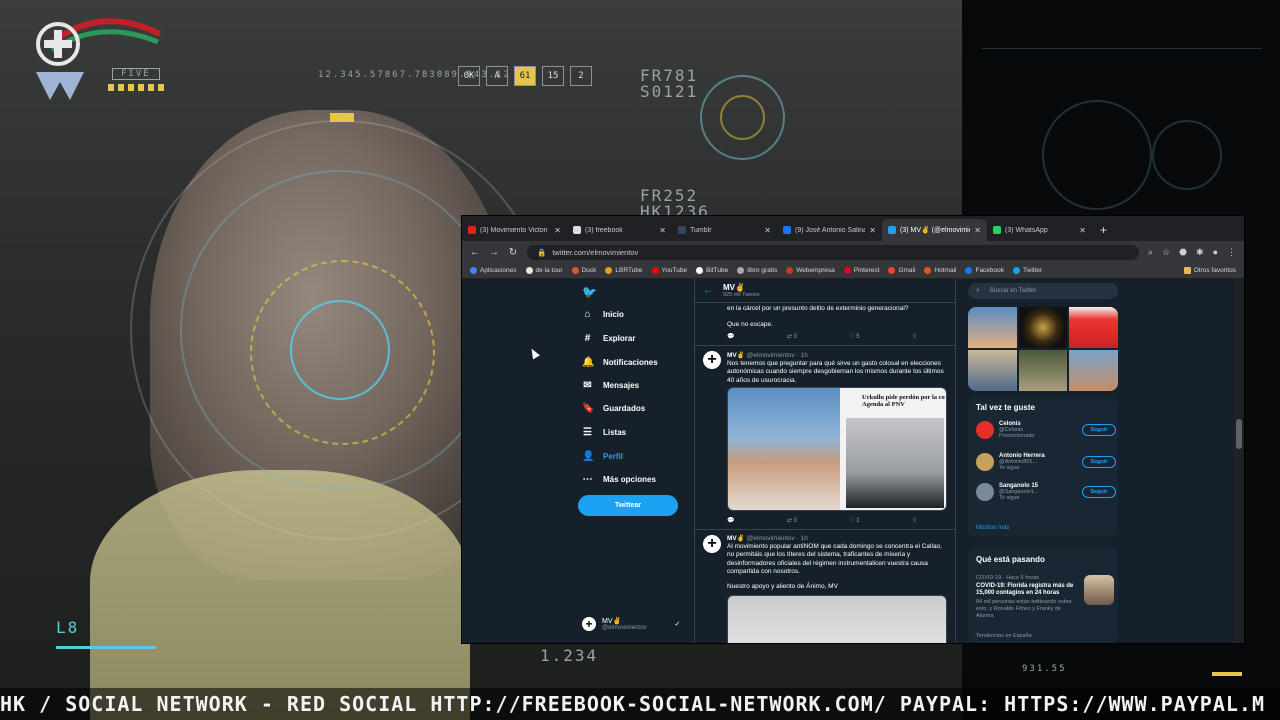  I want to click on bookmark-item: de la tour, so click(544, 270).